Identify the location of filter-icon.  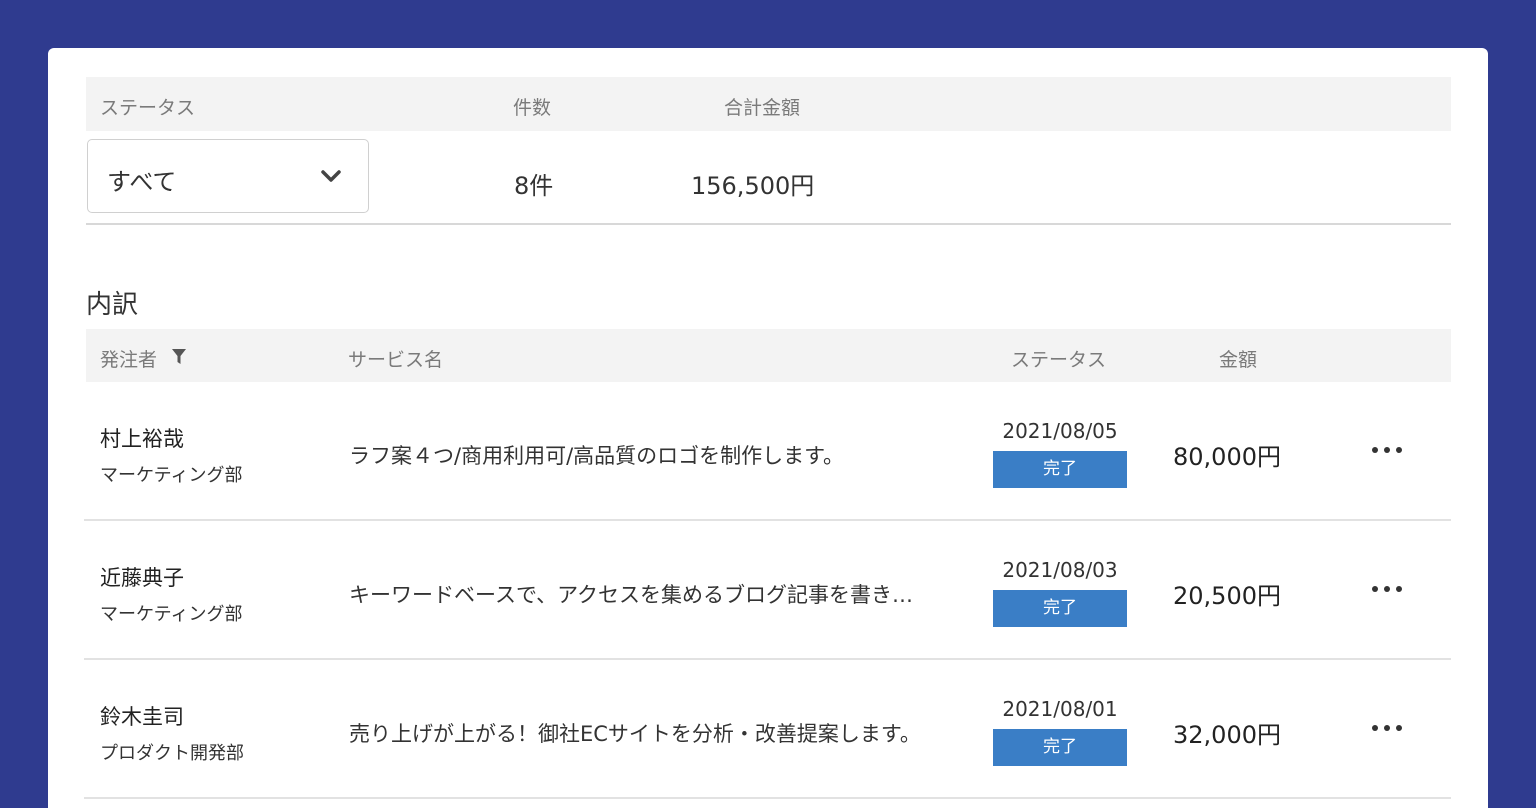
(179, 356).